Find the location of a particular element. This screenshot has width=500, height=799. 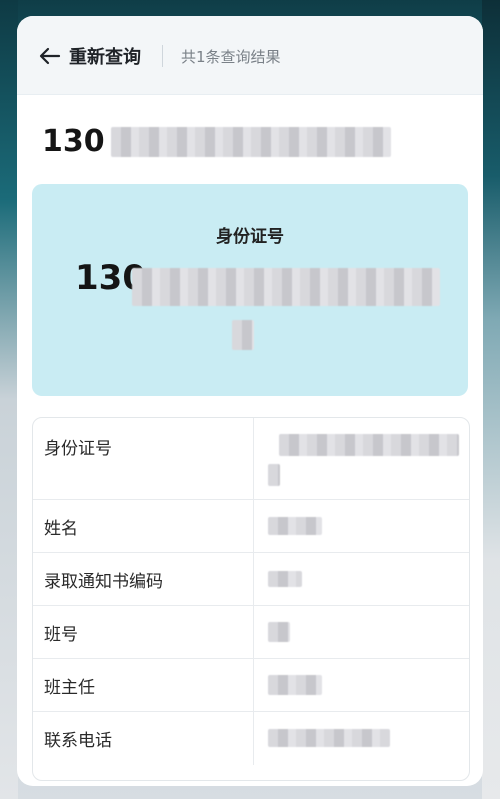

table-row: 身份证号 is located at coordinates (251, 459).